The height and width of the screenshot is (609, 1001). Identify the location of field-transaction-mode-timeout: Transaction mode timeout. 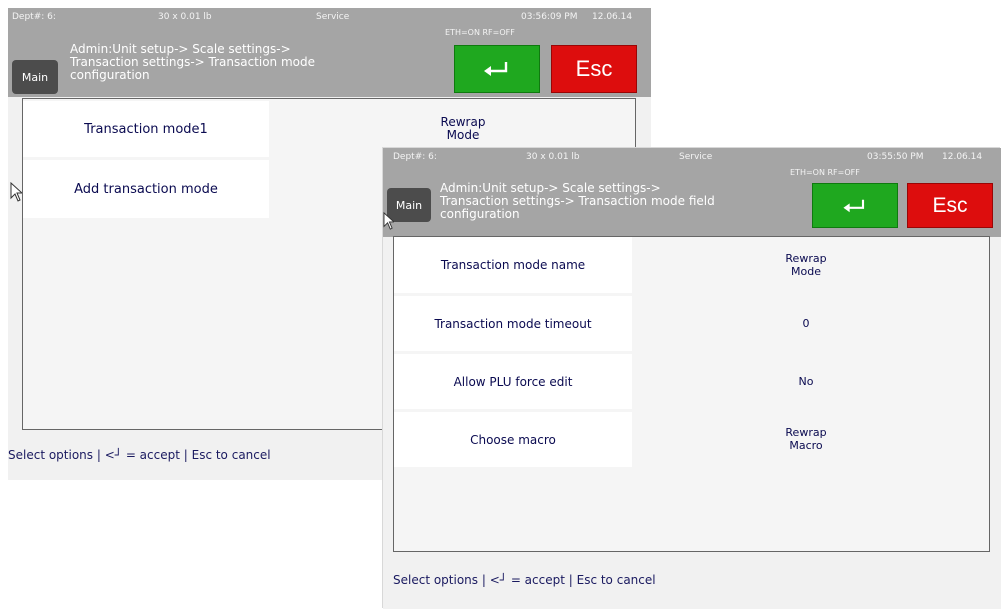
(513, 323).